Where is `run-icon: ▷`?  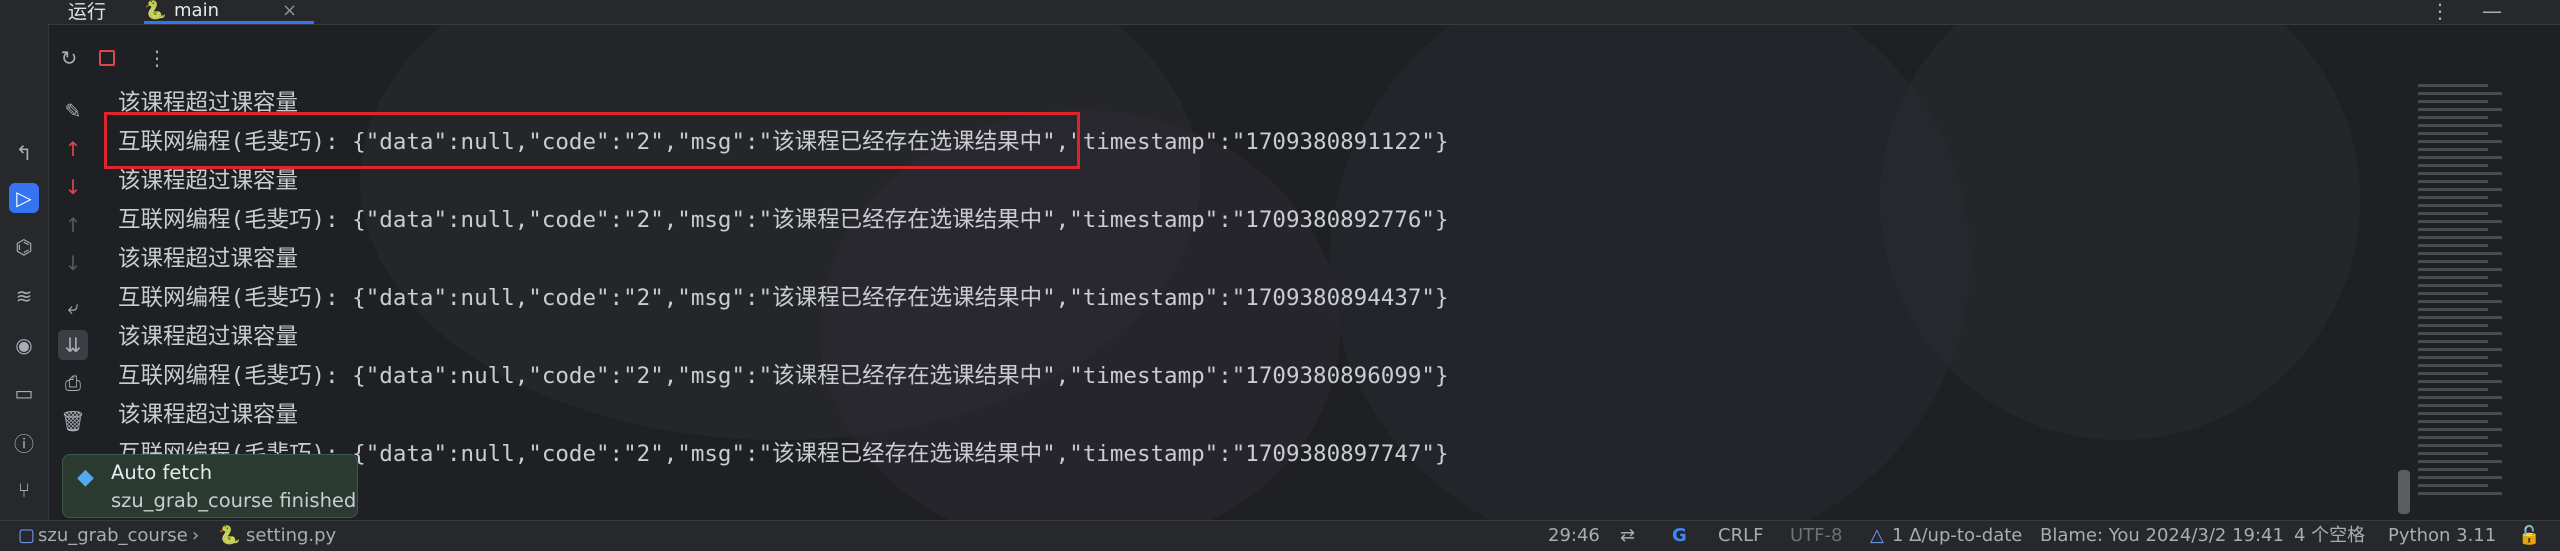 run-icon: ▷ is located at coordinates (24, 198).